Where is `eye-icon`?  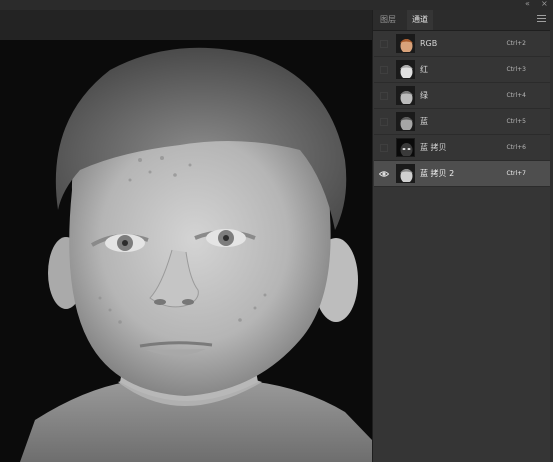
eye-icon is located at coordinates (384, 174).